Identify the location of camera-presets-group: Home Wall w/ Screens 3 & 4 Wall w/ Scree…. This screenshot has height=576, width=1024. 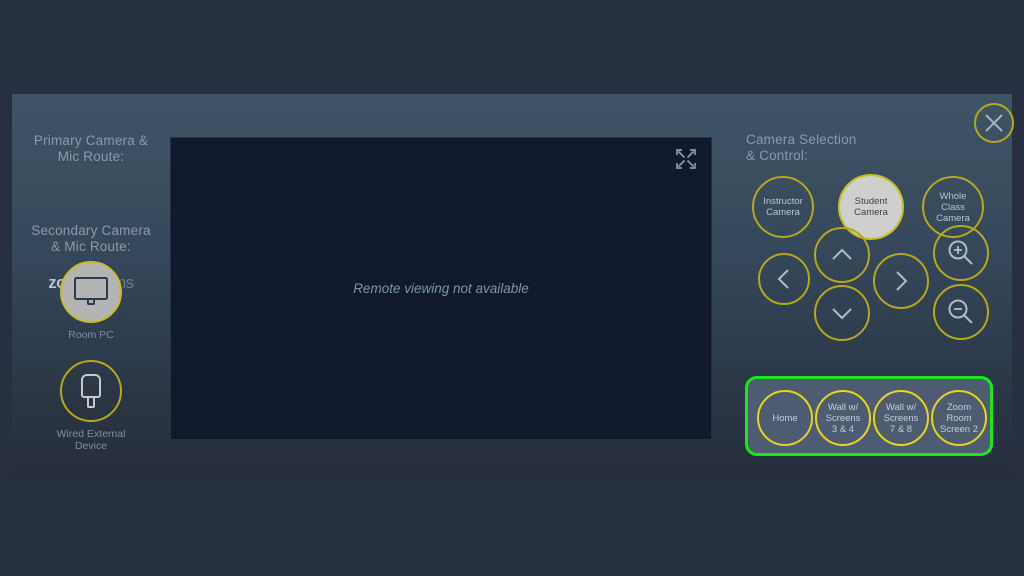
(869, 416).